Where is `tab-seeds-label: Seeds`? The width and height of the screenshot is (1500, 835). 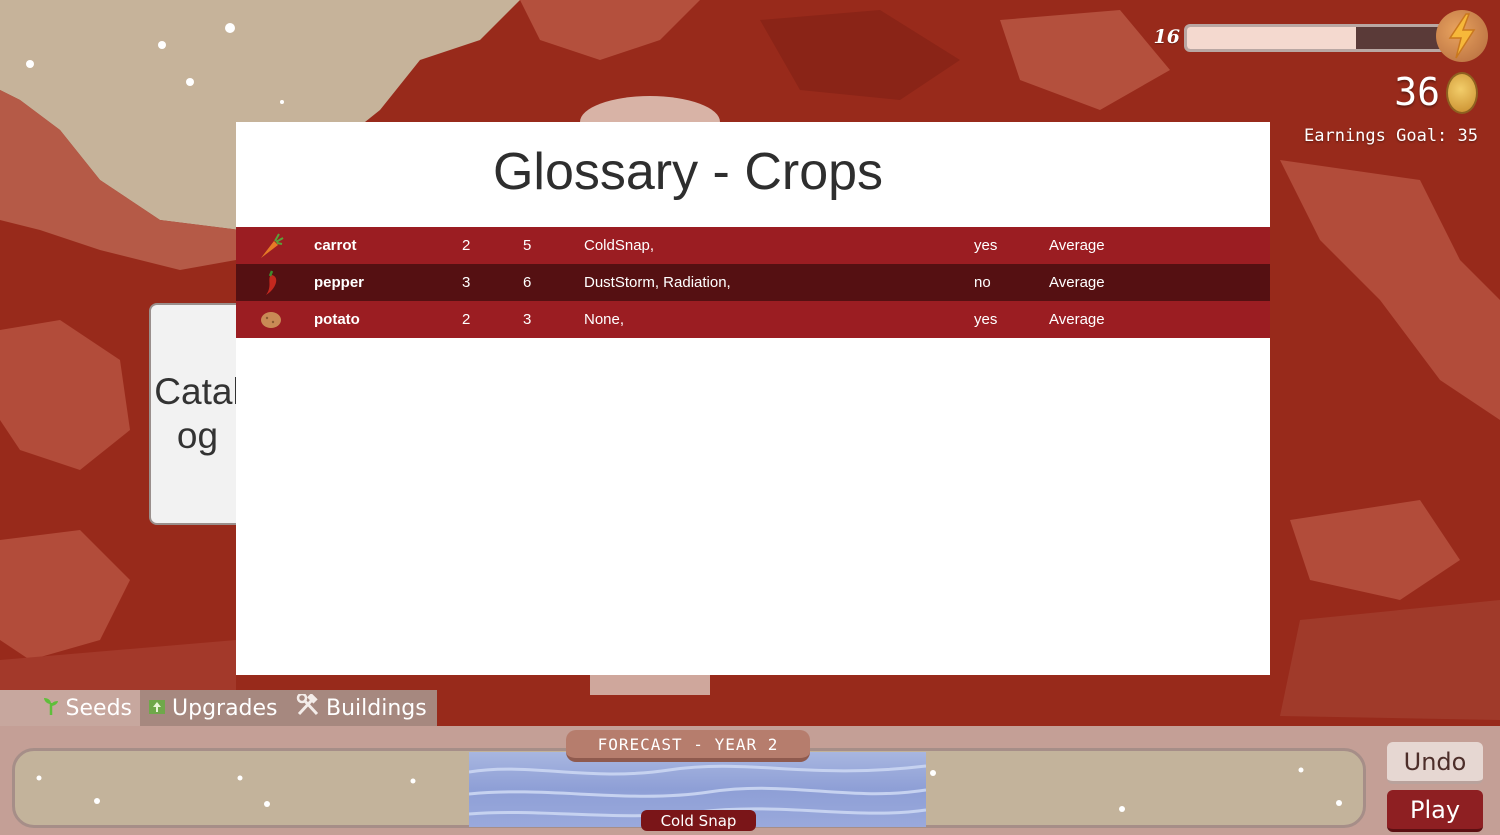
tab-seeds-label: Seeds is located at coordinates (98, 708).